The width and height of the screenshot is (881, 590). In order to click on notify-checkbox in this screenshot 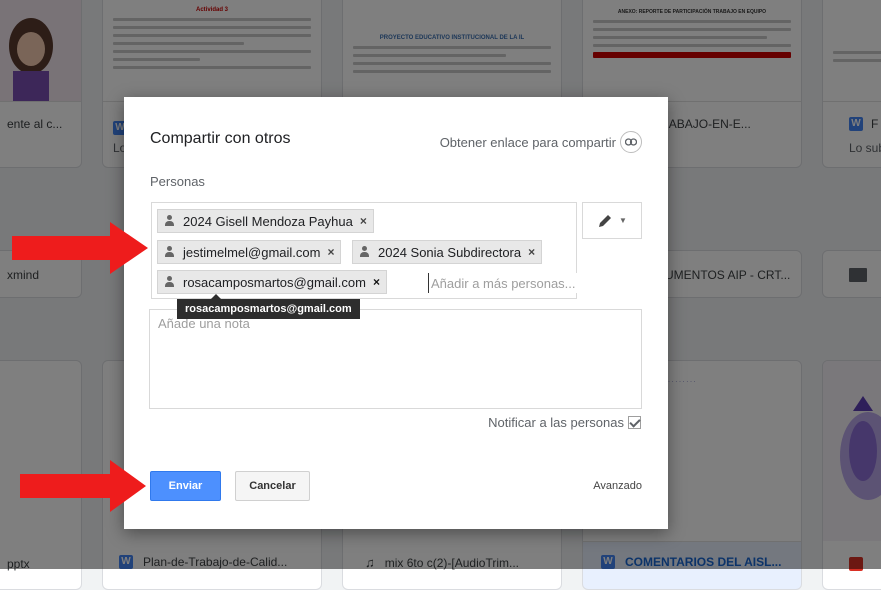, I will do `click(634, 422)`.